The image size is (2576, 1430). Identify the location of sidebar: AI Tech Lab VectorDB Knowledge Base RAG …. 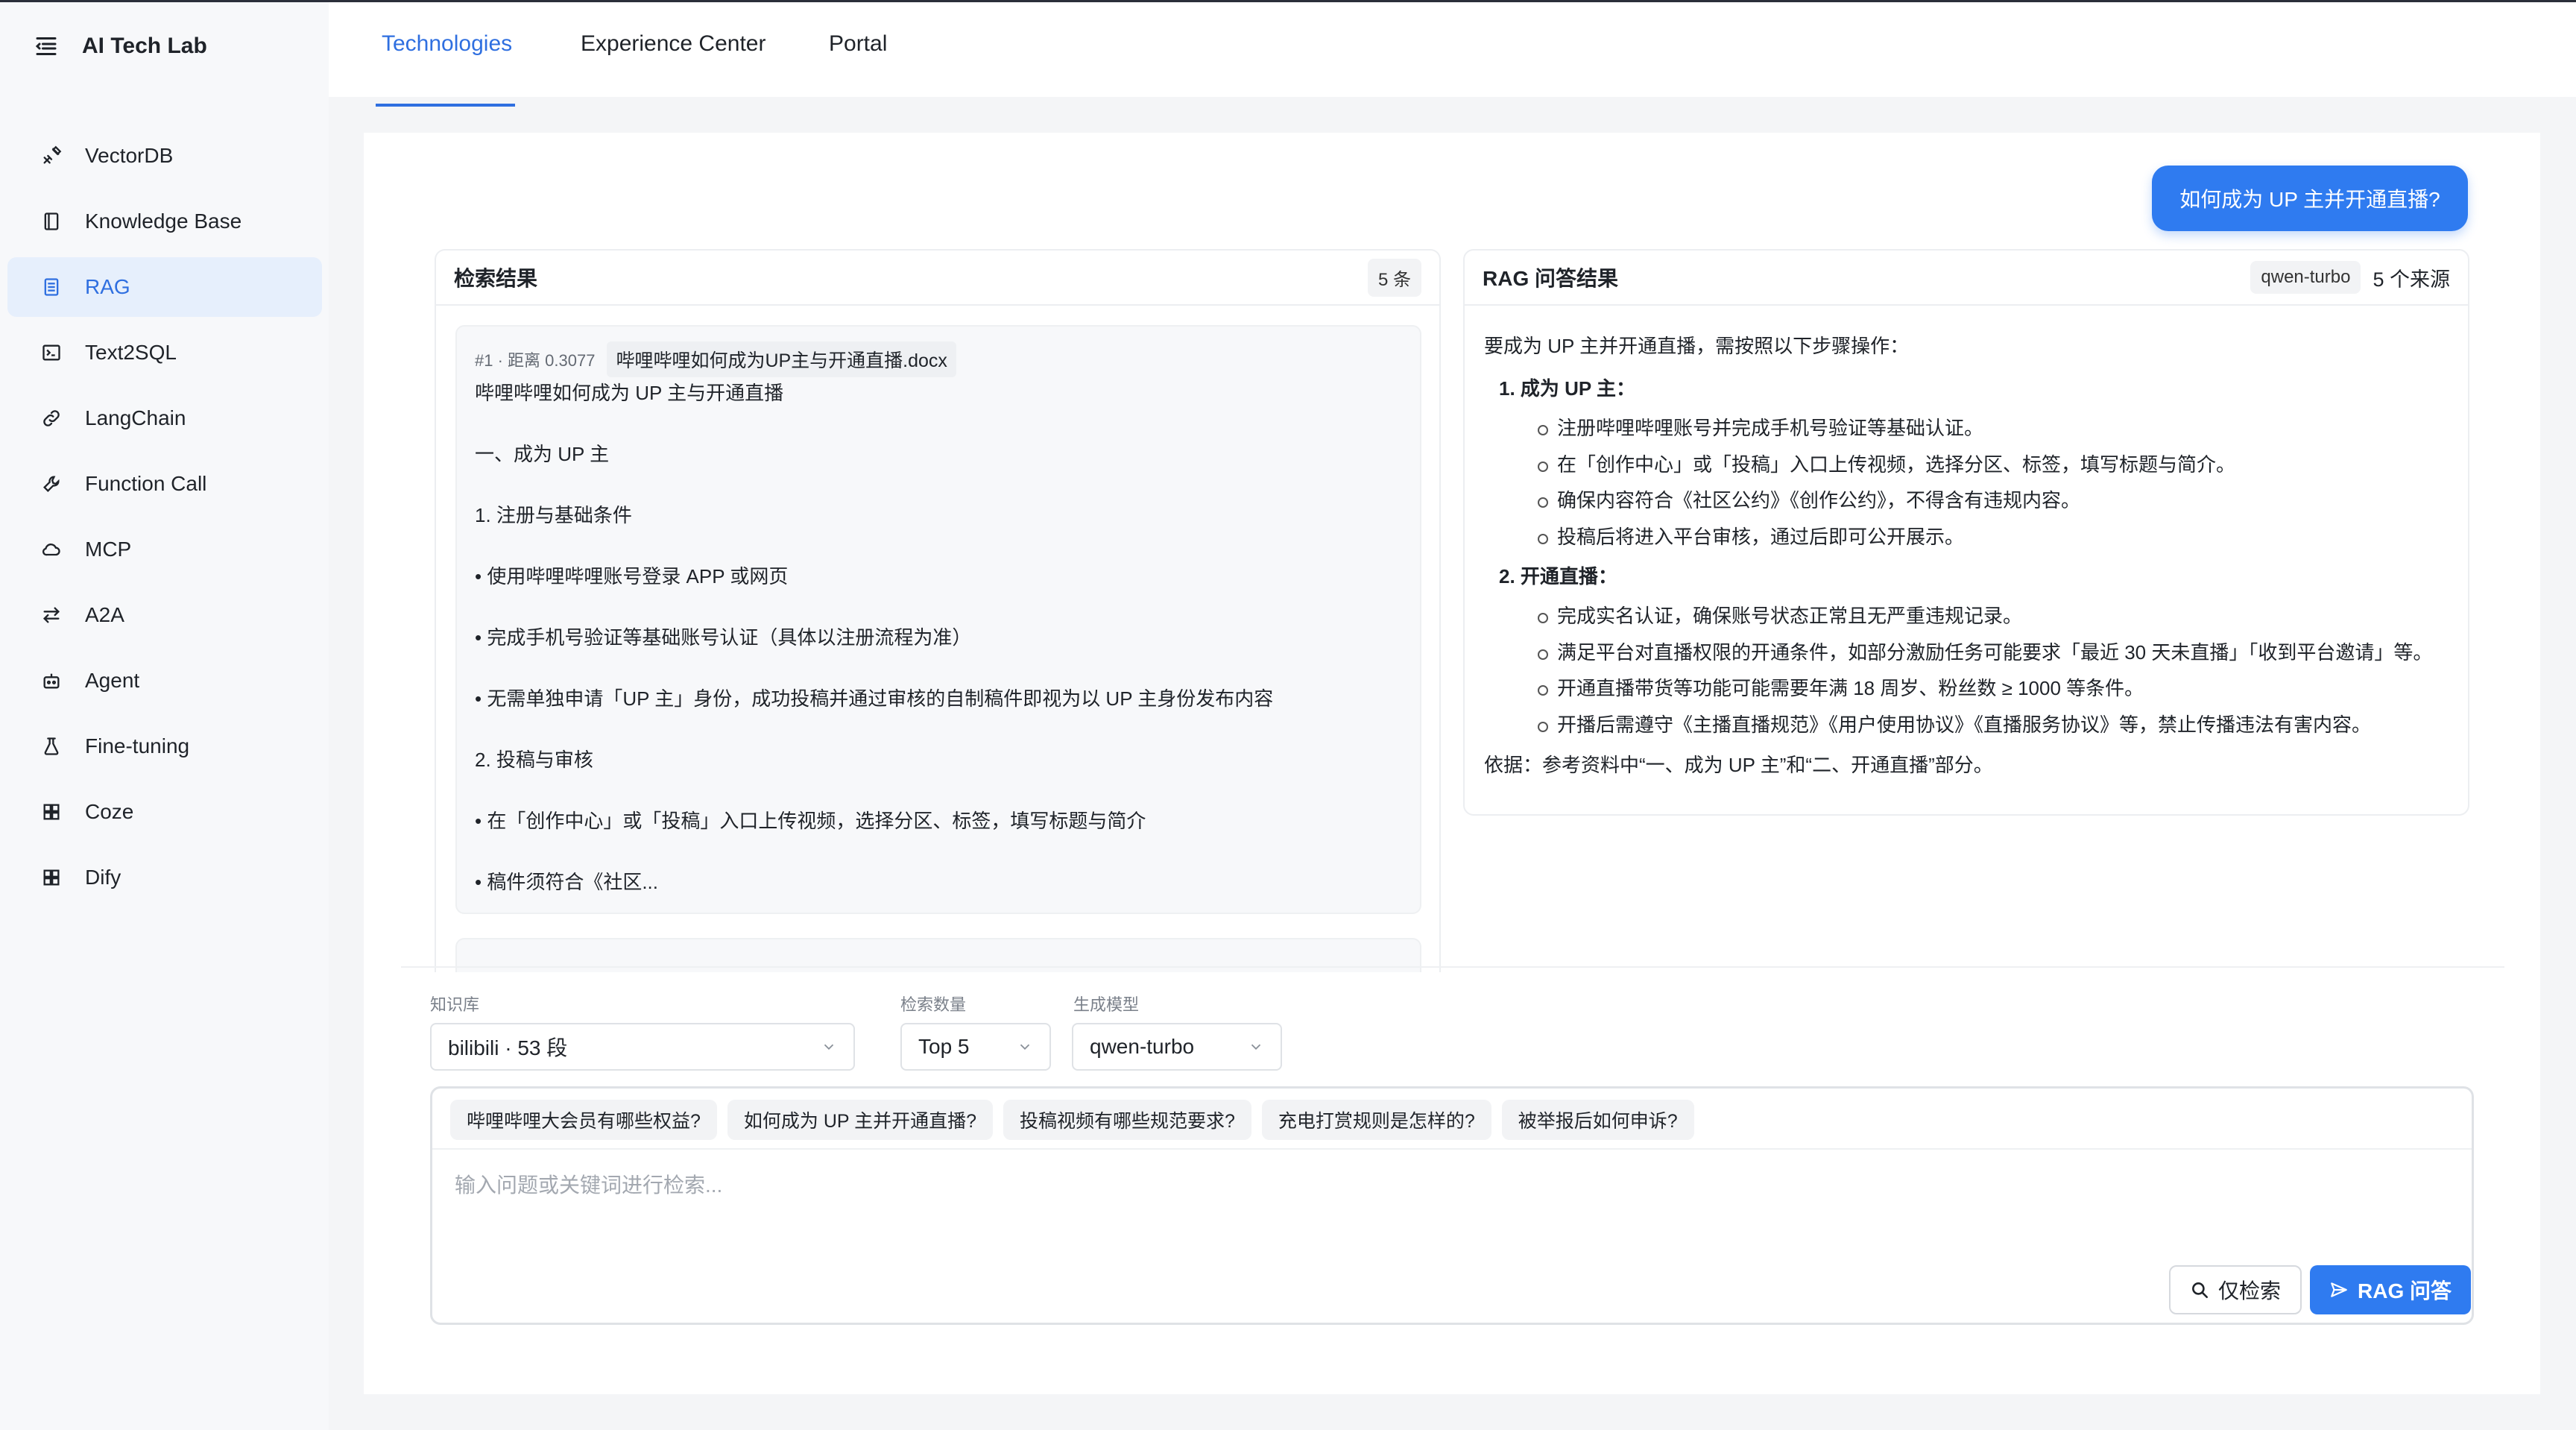
(164, 716).